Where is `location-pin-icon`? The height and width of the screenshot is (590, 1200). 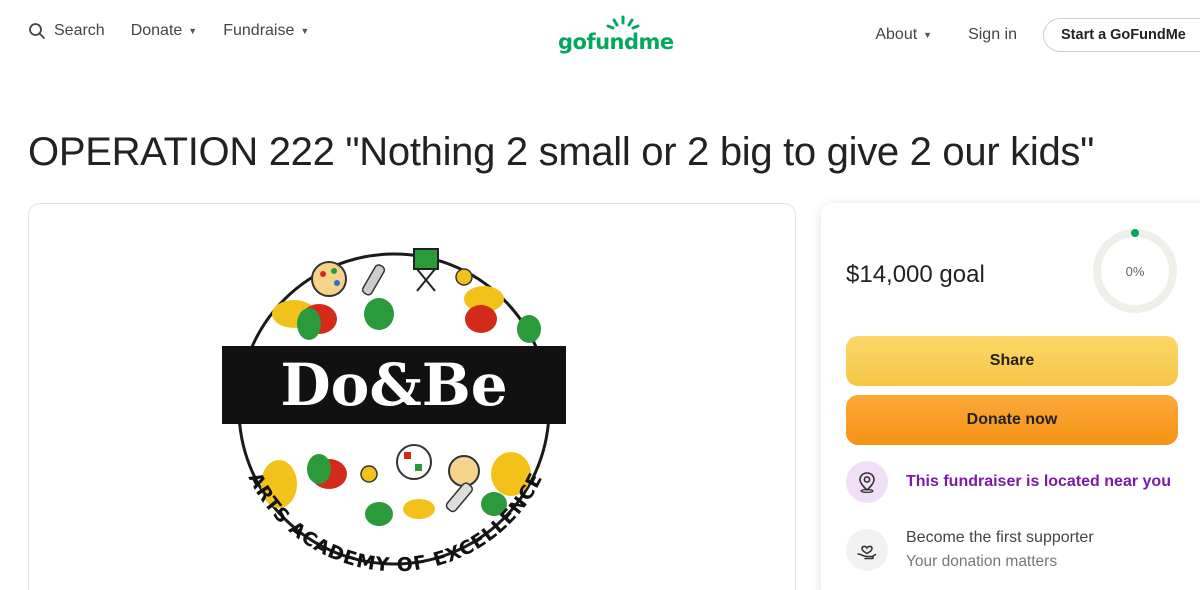
location-pin-icon is located at coordinates (867, 482).